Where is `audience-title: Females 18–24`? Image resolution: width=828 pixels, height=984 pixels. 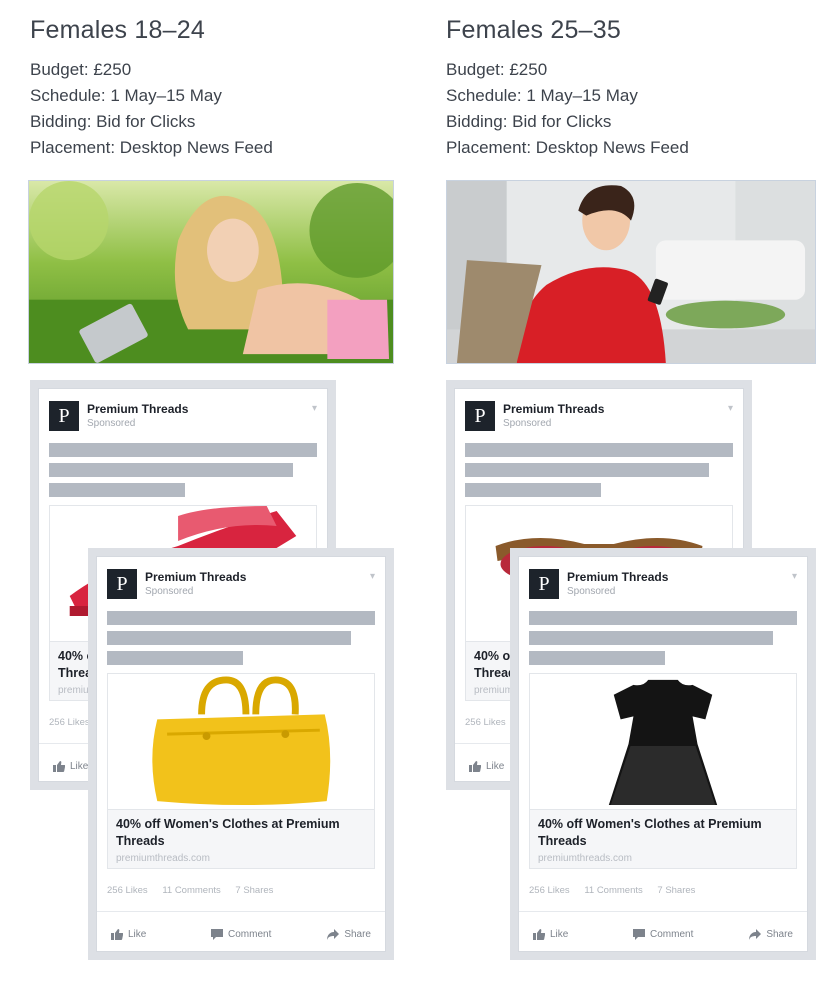 audience-title: Females 18–24 is located at coordinates (117, 30).